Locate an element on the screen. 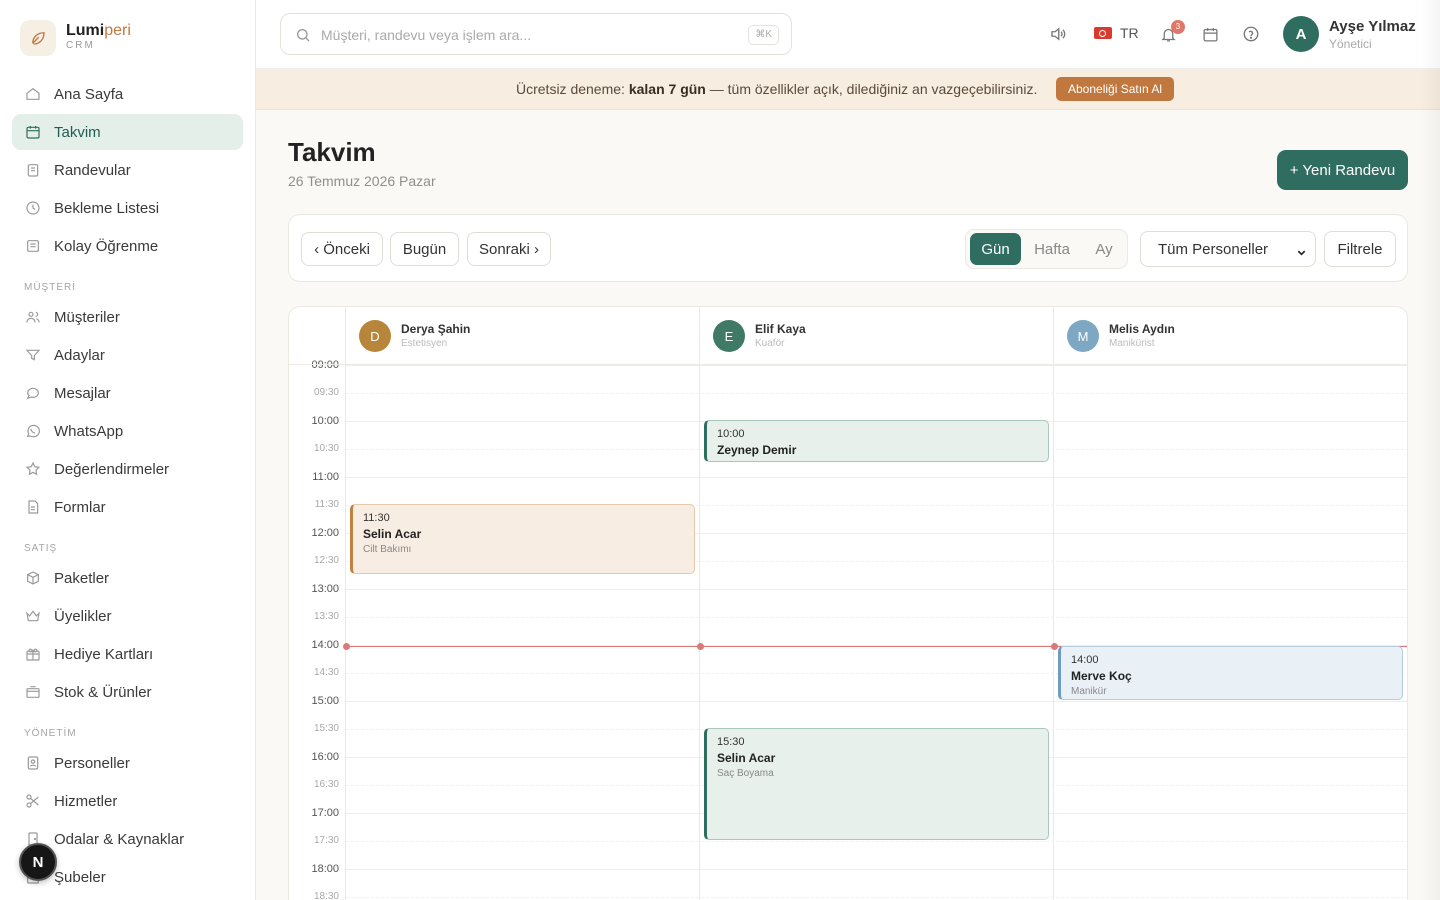  sidebar-item-label: Stok & Ürünler is located at coordinates (103, 692).